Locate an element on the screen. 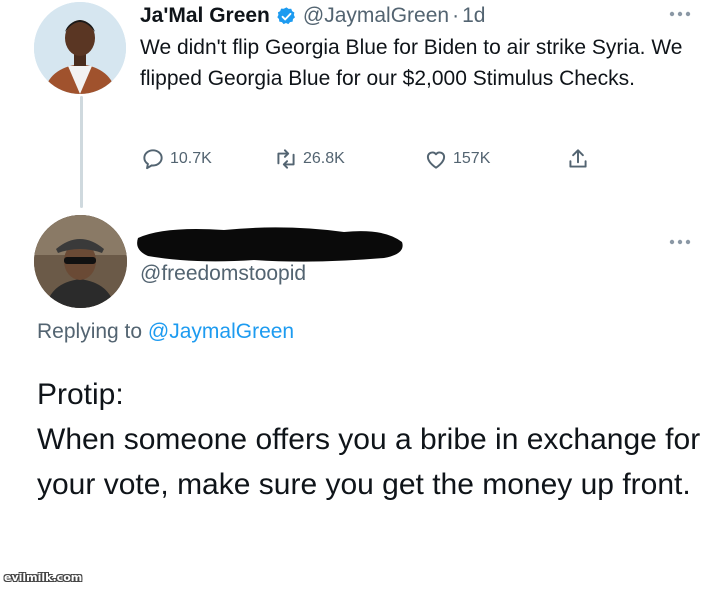 The width and height of the screenshot is (720, 589). redaction-bar is located at coordinates (270, 244).